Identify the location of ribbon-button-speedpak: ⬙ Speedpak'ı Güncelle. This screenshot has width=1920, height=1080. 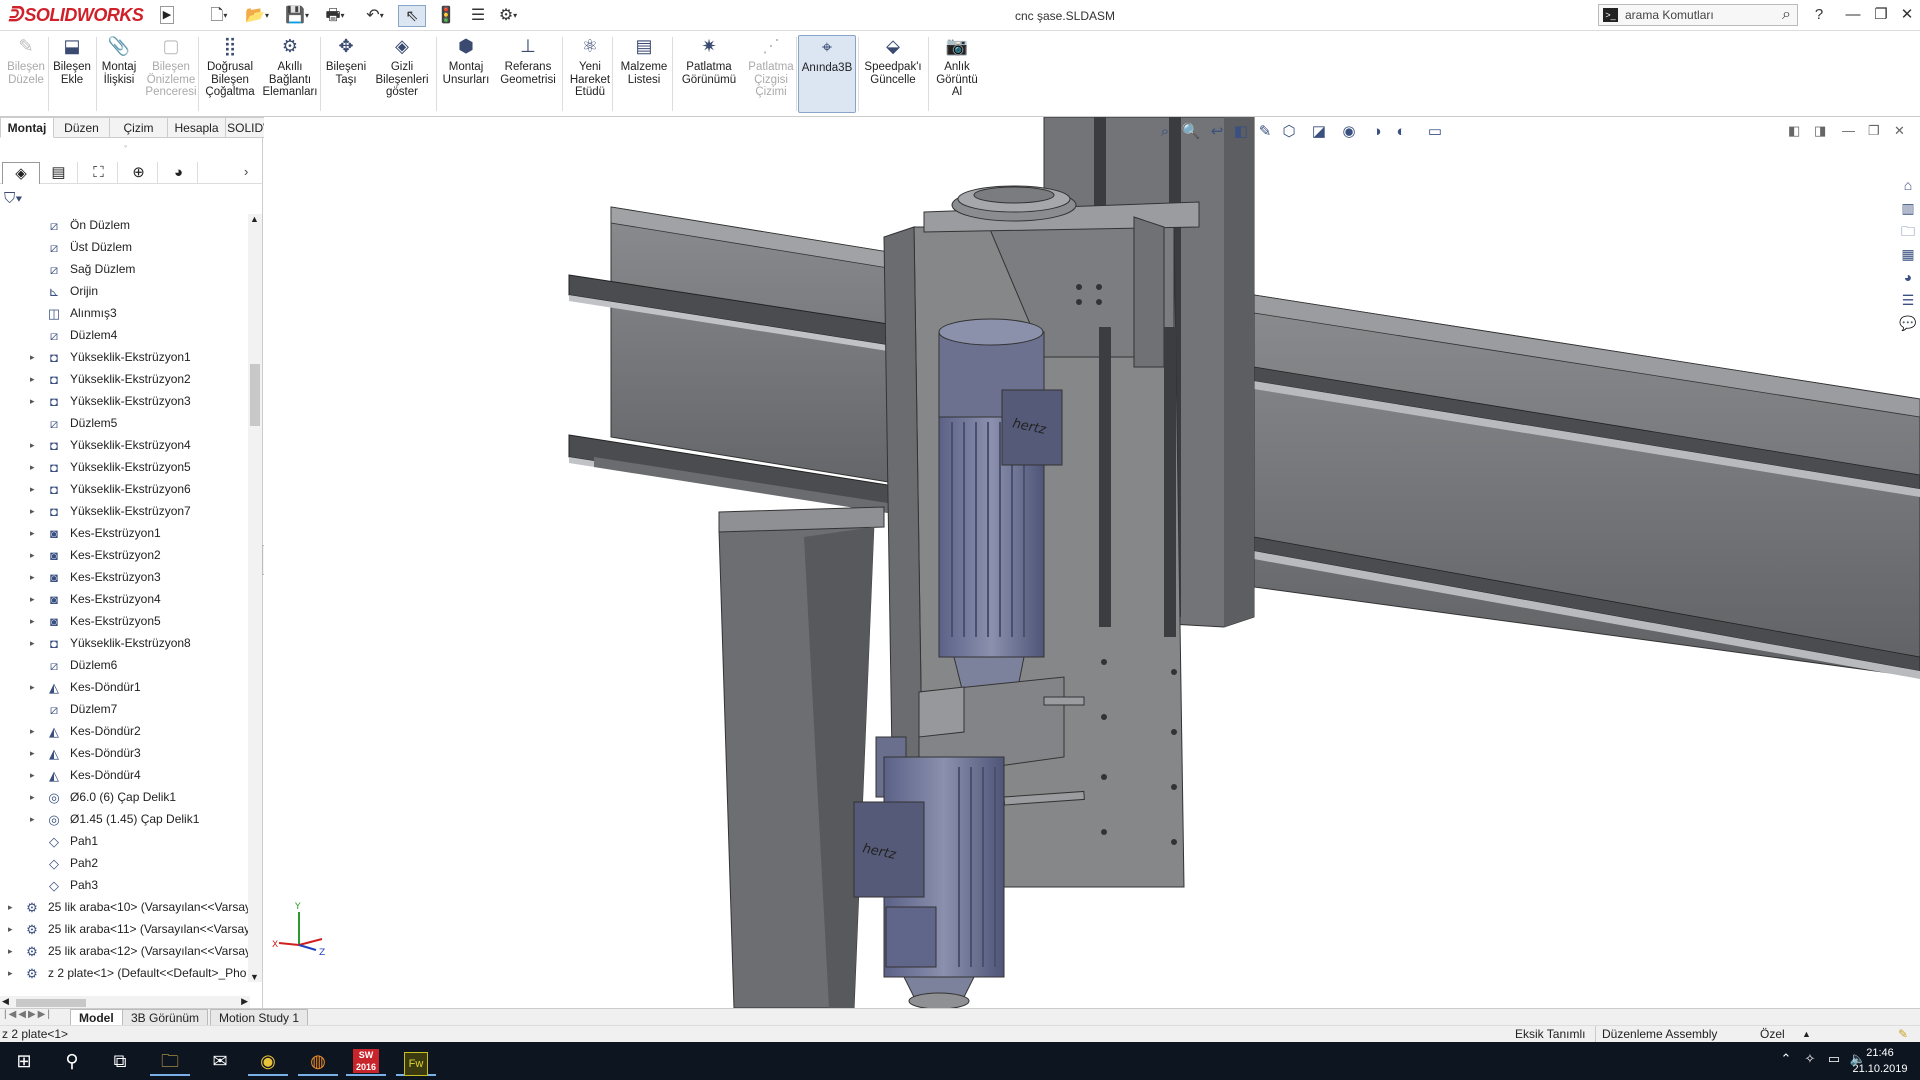
(893, 74).